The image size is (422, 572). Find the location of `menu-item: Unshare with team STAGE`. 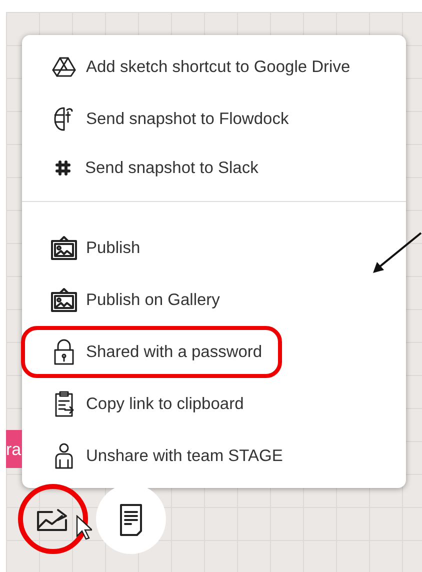

menu-item: Unshare with team STAGE is located at coordinates (166, 456).